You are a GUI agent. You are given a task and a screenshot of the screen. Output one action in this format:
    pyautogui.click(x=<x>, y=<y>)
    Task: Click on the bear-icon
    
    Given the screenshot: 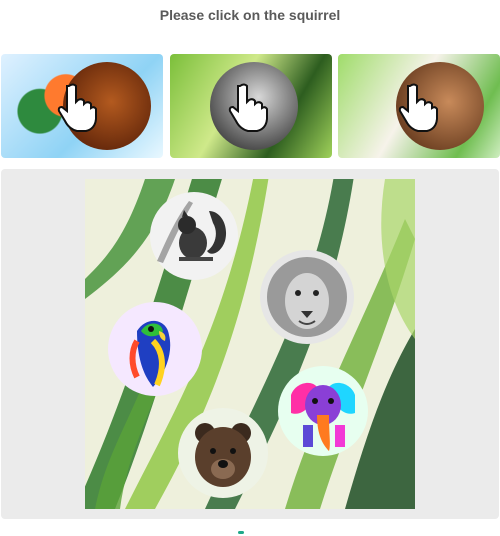 What is the action you would take?
    pyautogui.click(x=223, y=453)
    